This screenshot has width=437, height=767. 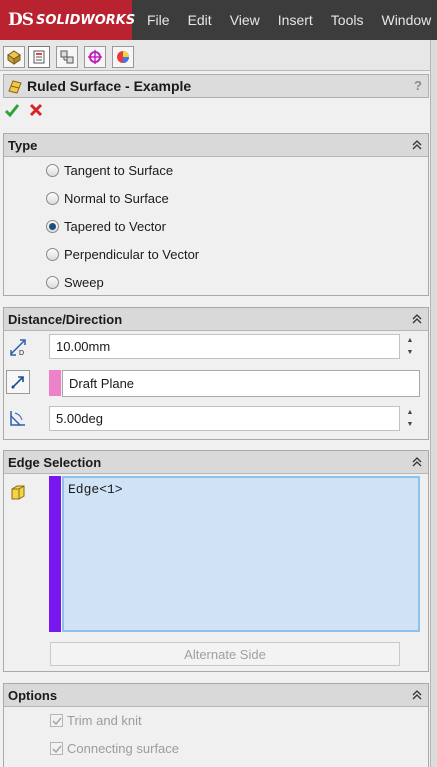 I want to click on radio-label: Tangent to Surface, so click(x=119, y=170).